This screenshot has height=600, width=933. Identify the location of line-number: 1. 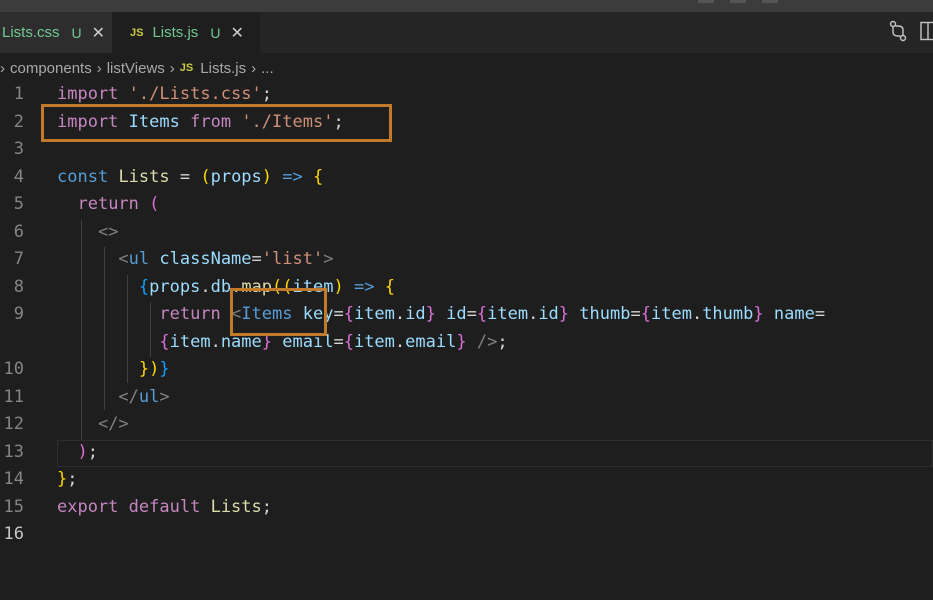
(18, 94).